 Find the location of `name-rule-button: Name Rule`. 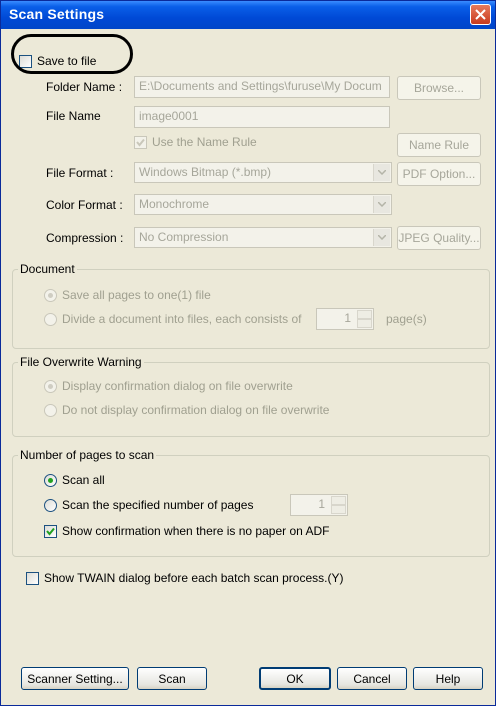

name-rule-button: Name Rule is located at coordinates (439, 145).